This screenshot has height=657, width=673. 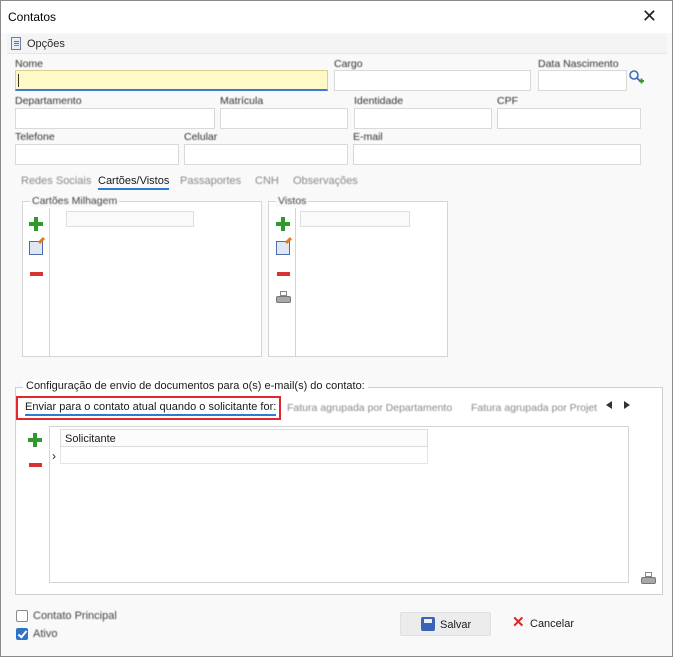 What do you see at coordinates (428, 624) in the screenshot?
I see `floppy-icon` at bounding box center [428, 624].